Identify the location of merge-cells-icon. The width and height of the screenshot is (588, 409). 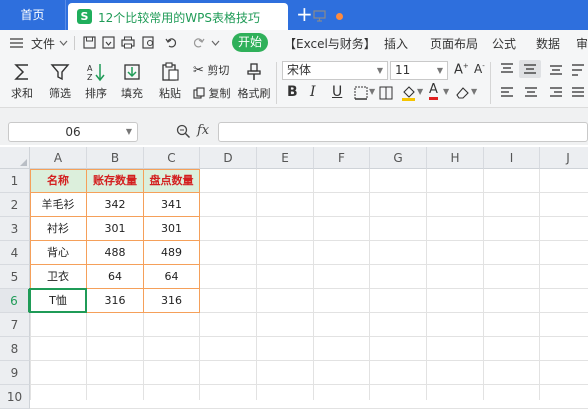
(386, 93).